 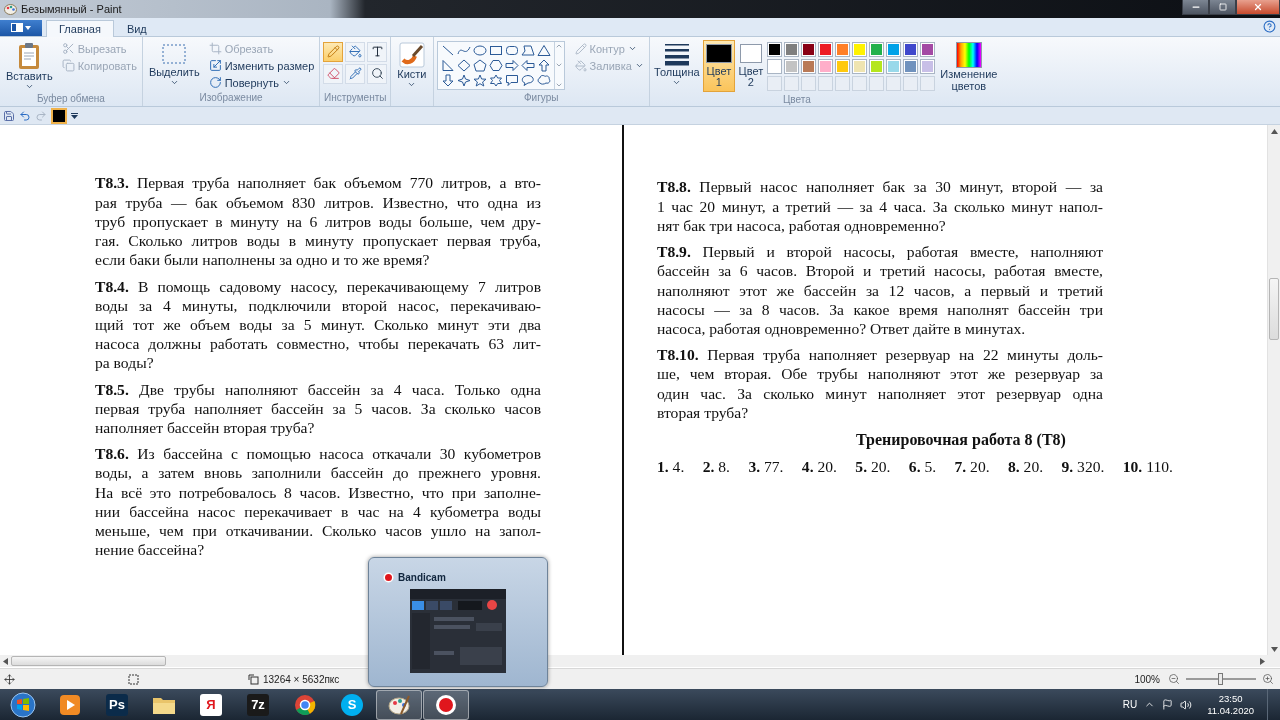 What do you see at coordinates (411, 54) in the screenshot?
I see `brush-icon` at bounding box center [411, 54].